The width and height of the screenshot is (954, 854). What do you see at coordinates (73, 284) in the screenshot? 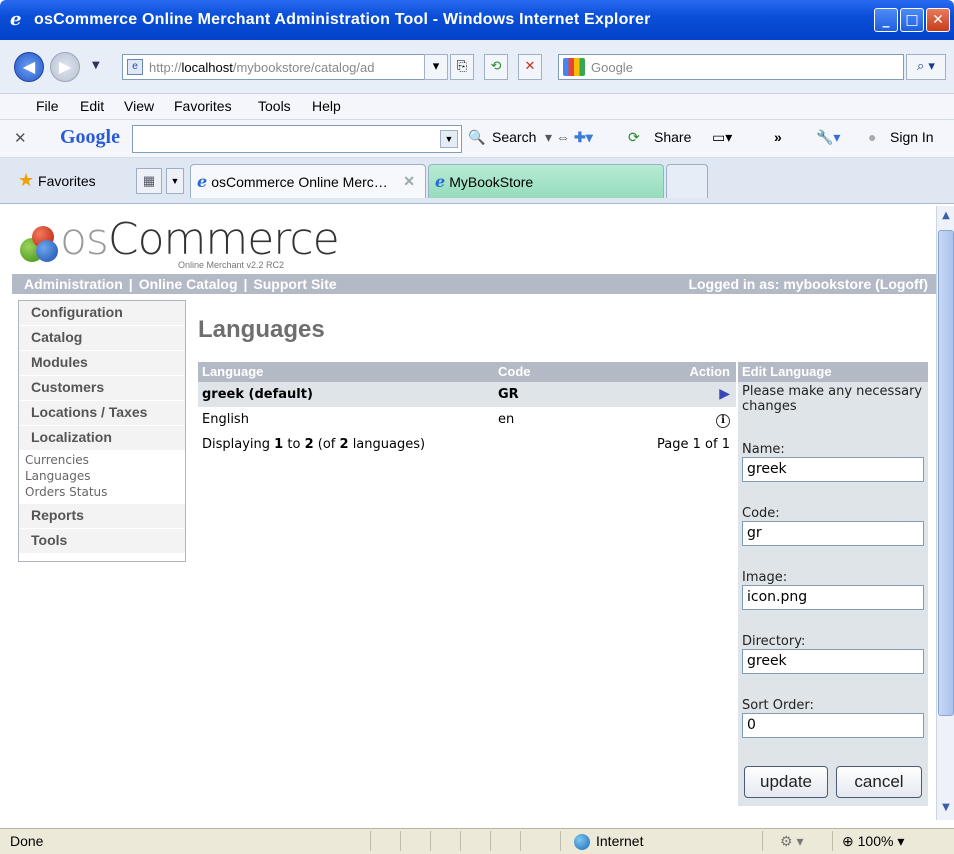
I see `nav-administration: Administration` at bounding box center [73, 284].